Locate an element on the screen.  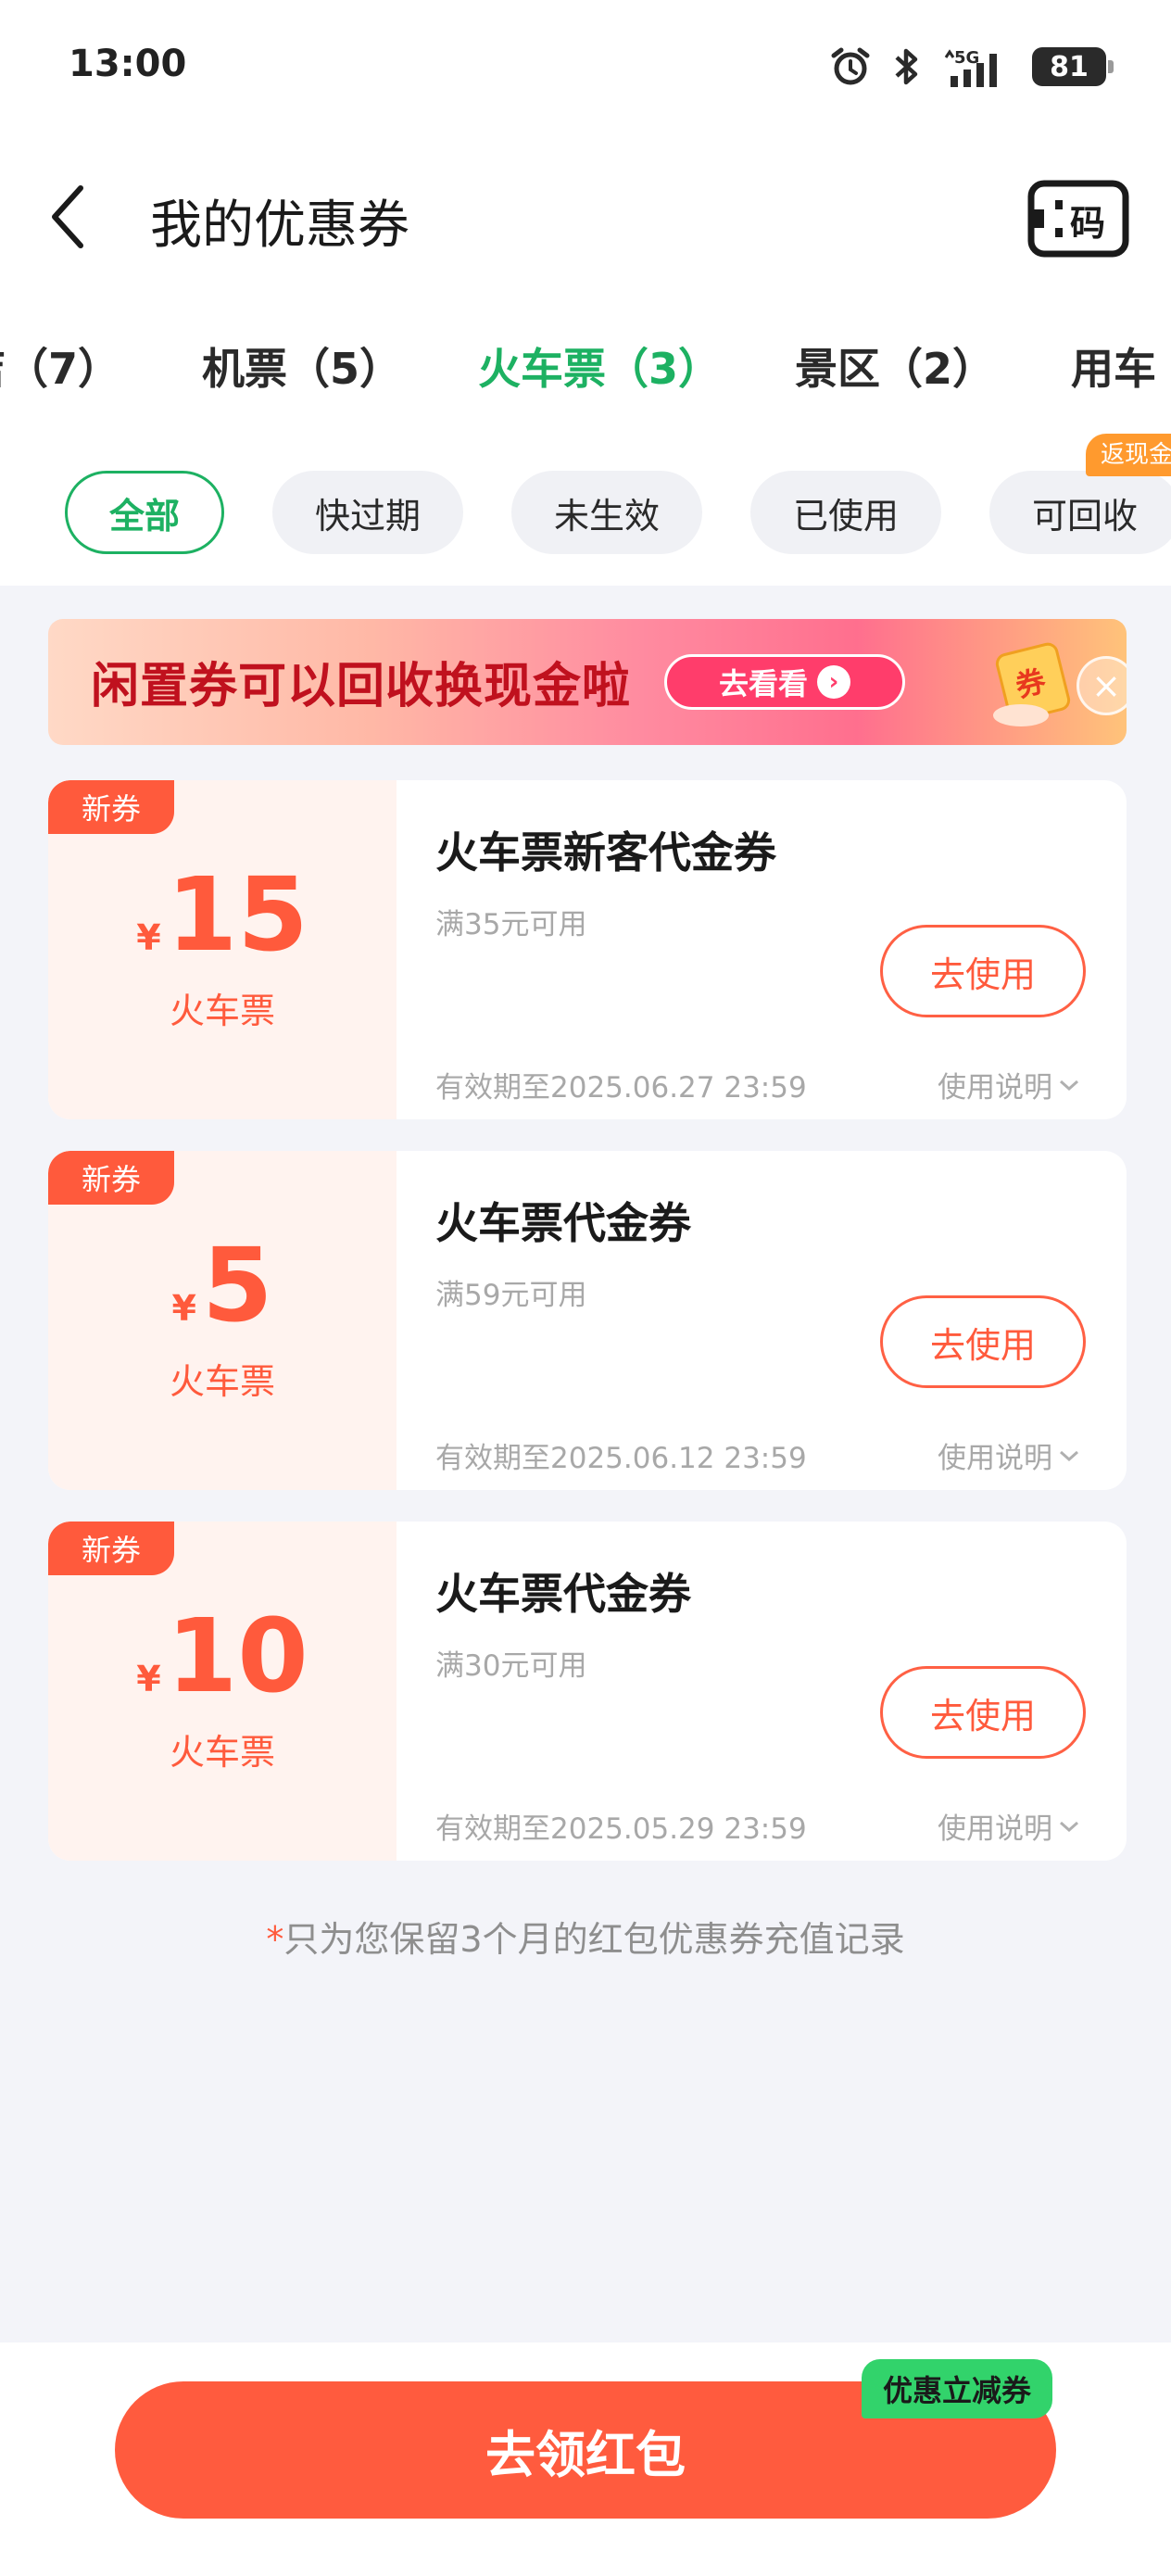
status-time: 13:00 is located at coordinates (128, 64).